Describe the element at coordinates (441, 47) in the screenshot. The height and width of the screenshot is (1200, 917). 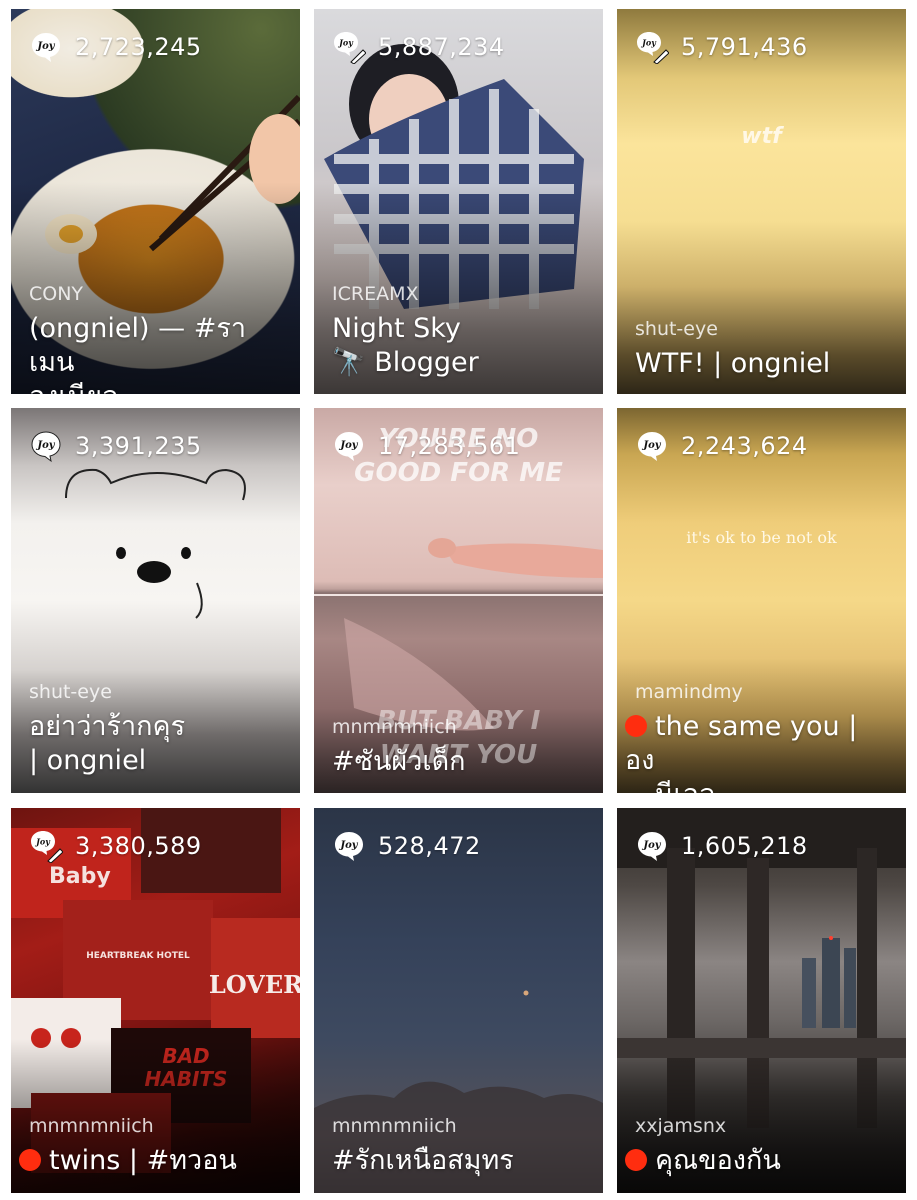
I see `view-count: 5,887,234` at that location.